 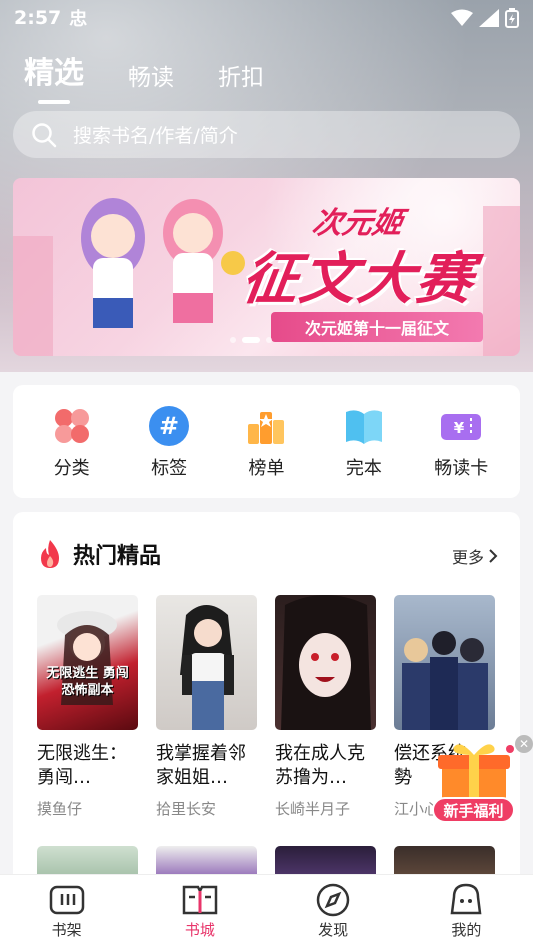 I want to click on category-card: 分类 # 标签 榜单 完本 ¥ 畅读卡, so click(x=266, y=441).